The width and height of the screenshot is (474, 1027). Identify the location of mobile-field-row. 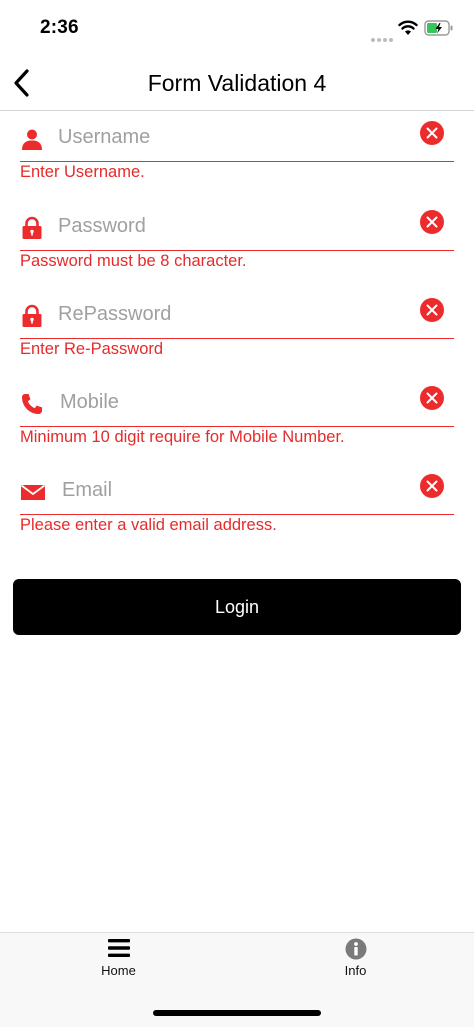
(237, 400).